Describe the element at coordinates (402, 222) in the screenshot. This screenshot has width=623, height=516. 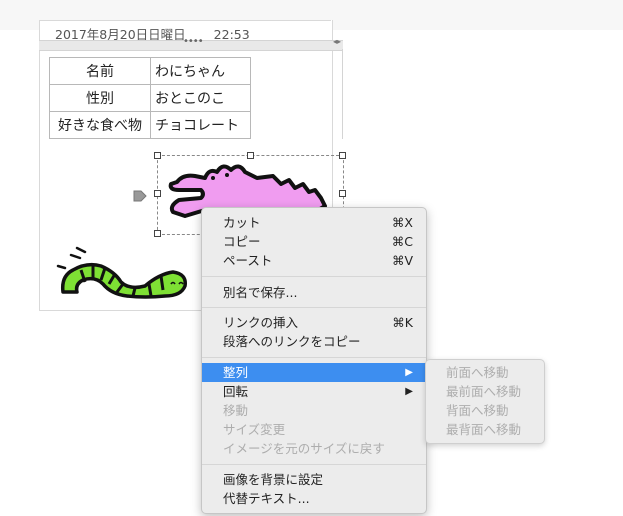
I see `menu-item-shortcut: ⌘X` at that location.